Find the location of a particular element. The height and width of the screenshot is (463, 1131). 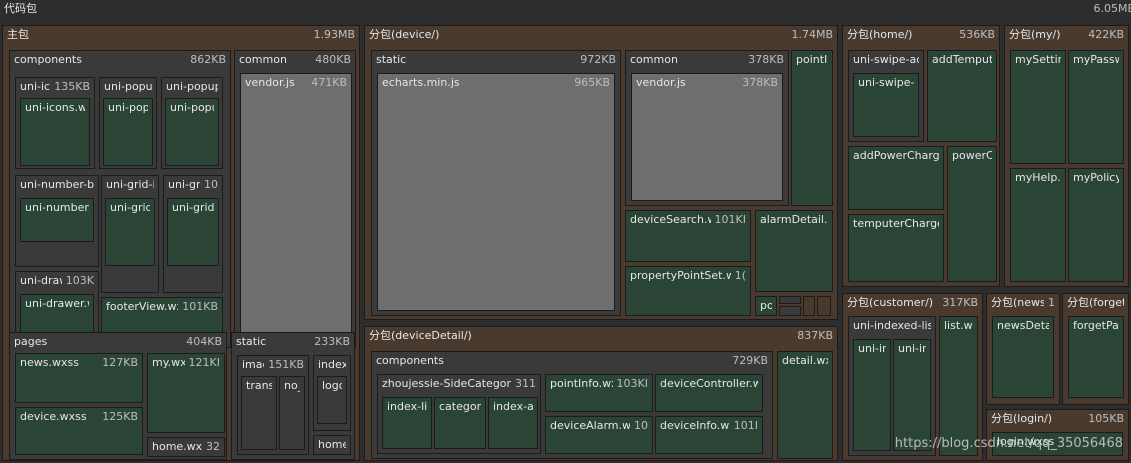

uni-number-box-folder: uni-number-bo uni-number- is located at coordinates (57, 221).